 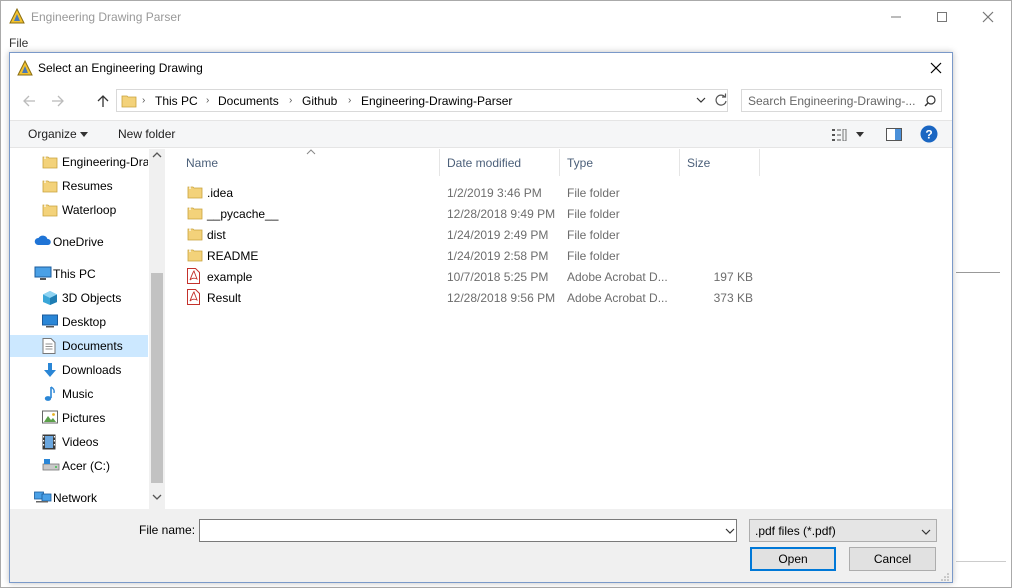 What do you see at coordinates (243, 214) in the screenshot?
I see `file-name: __pycache__` at bounding box center [243, 214].